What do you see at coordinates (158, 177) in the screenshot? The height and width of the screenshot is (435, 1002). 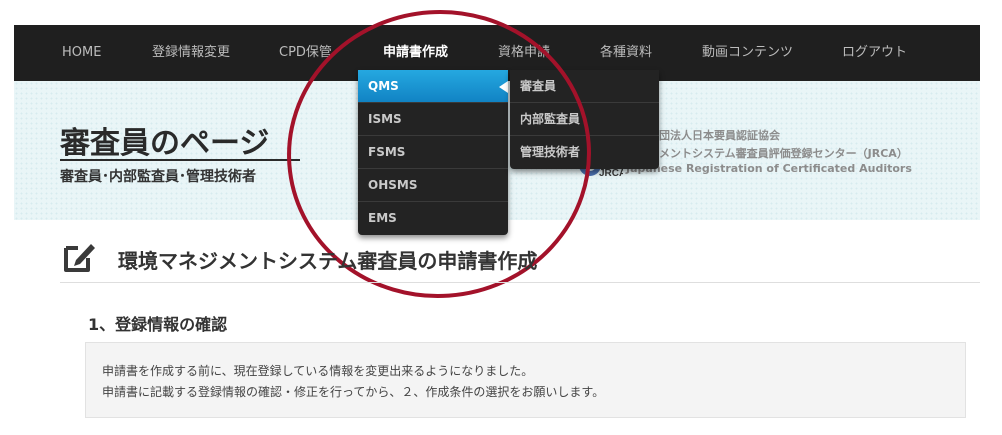 I see `page-subtitle: 審査員･内部監査員･管理技術者` at bounding box center [158, 177].